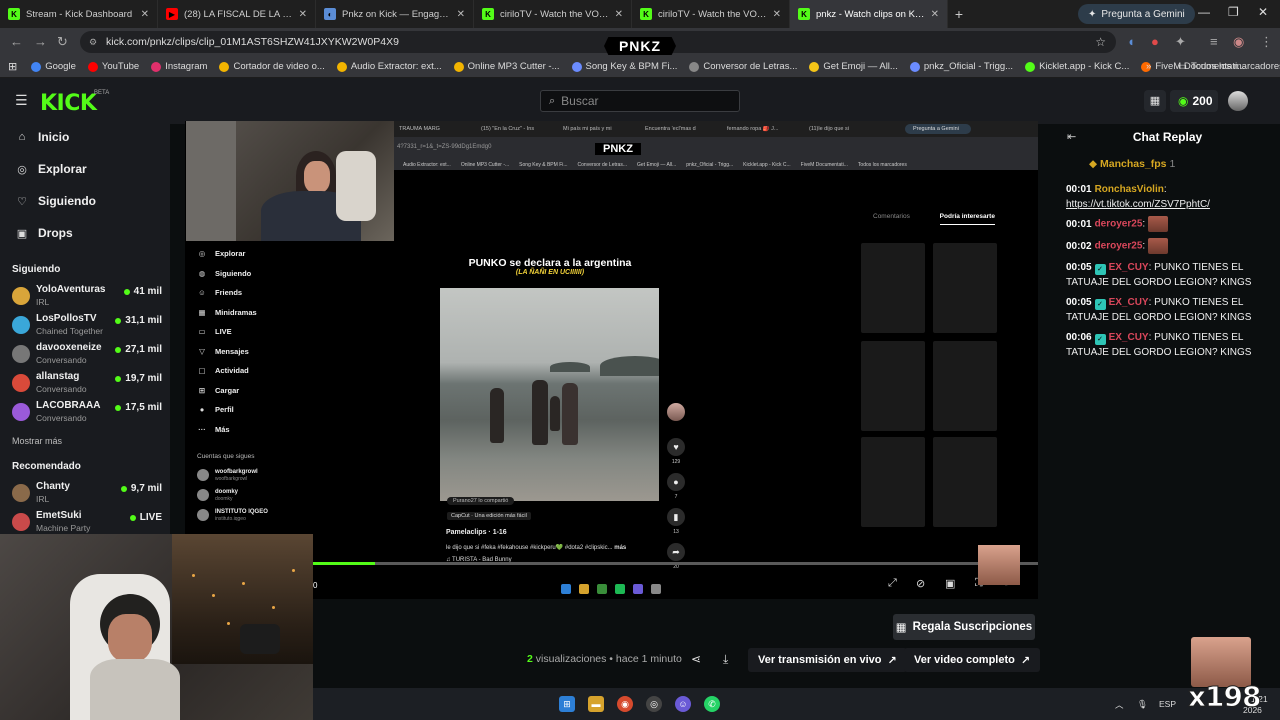  Describe the element at coordinates (51, 169) in the screenshot. I see `nav-explorar: ◎ Explorar` at that location.